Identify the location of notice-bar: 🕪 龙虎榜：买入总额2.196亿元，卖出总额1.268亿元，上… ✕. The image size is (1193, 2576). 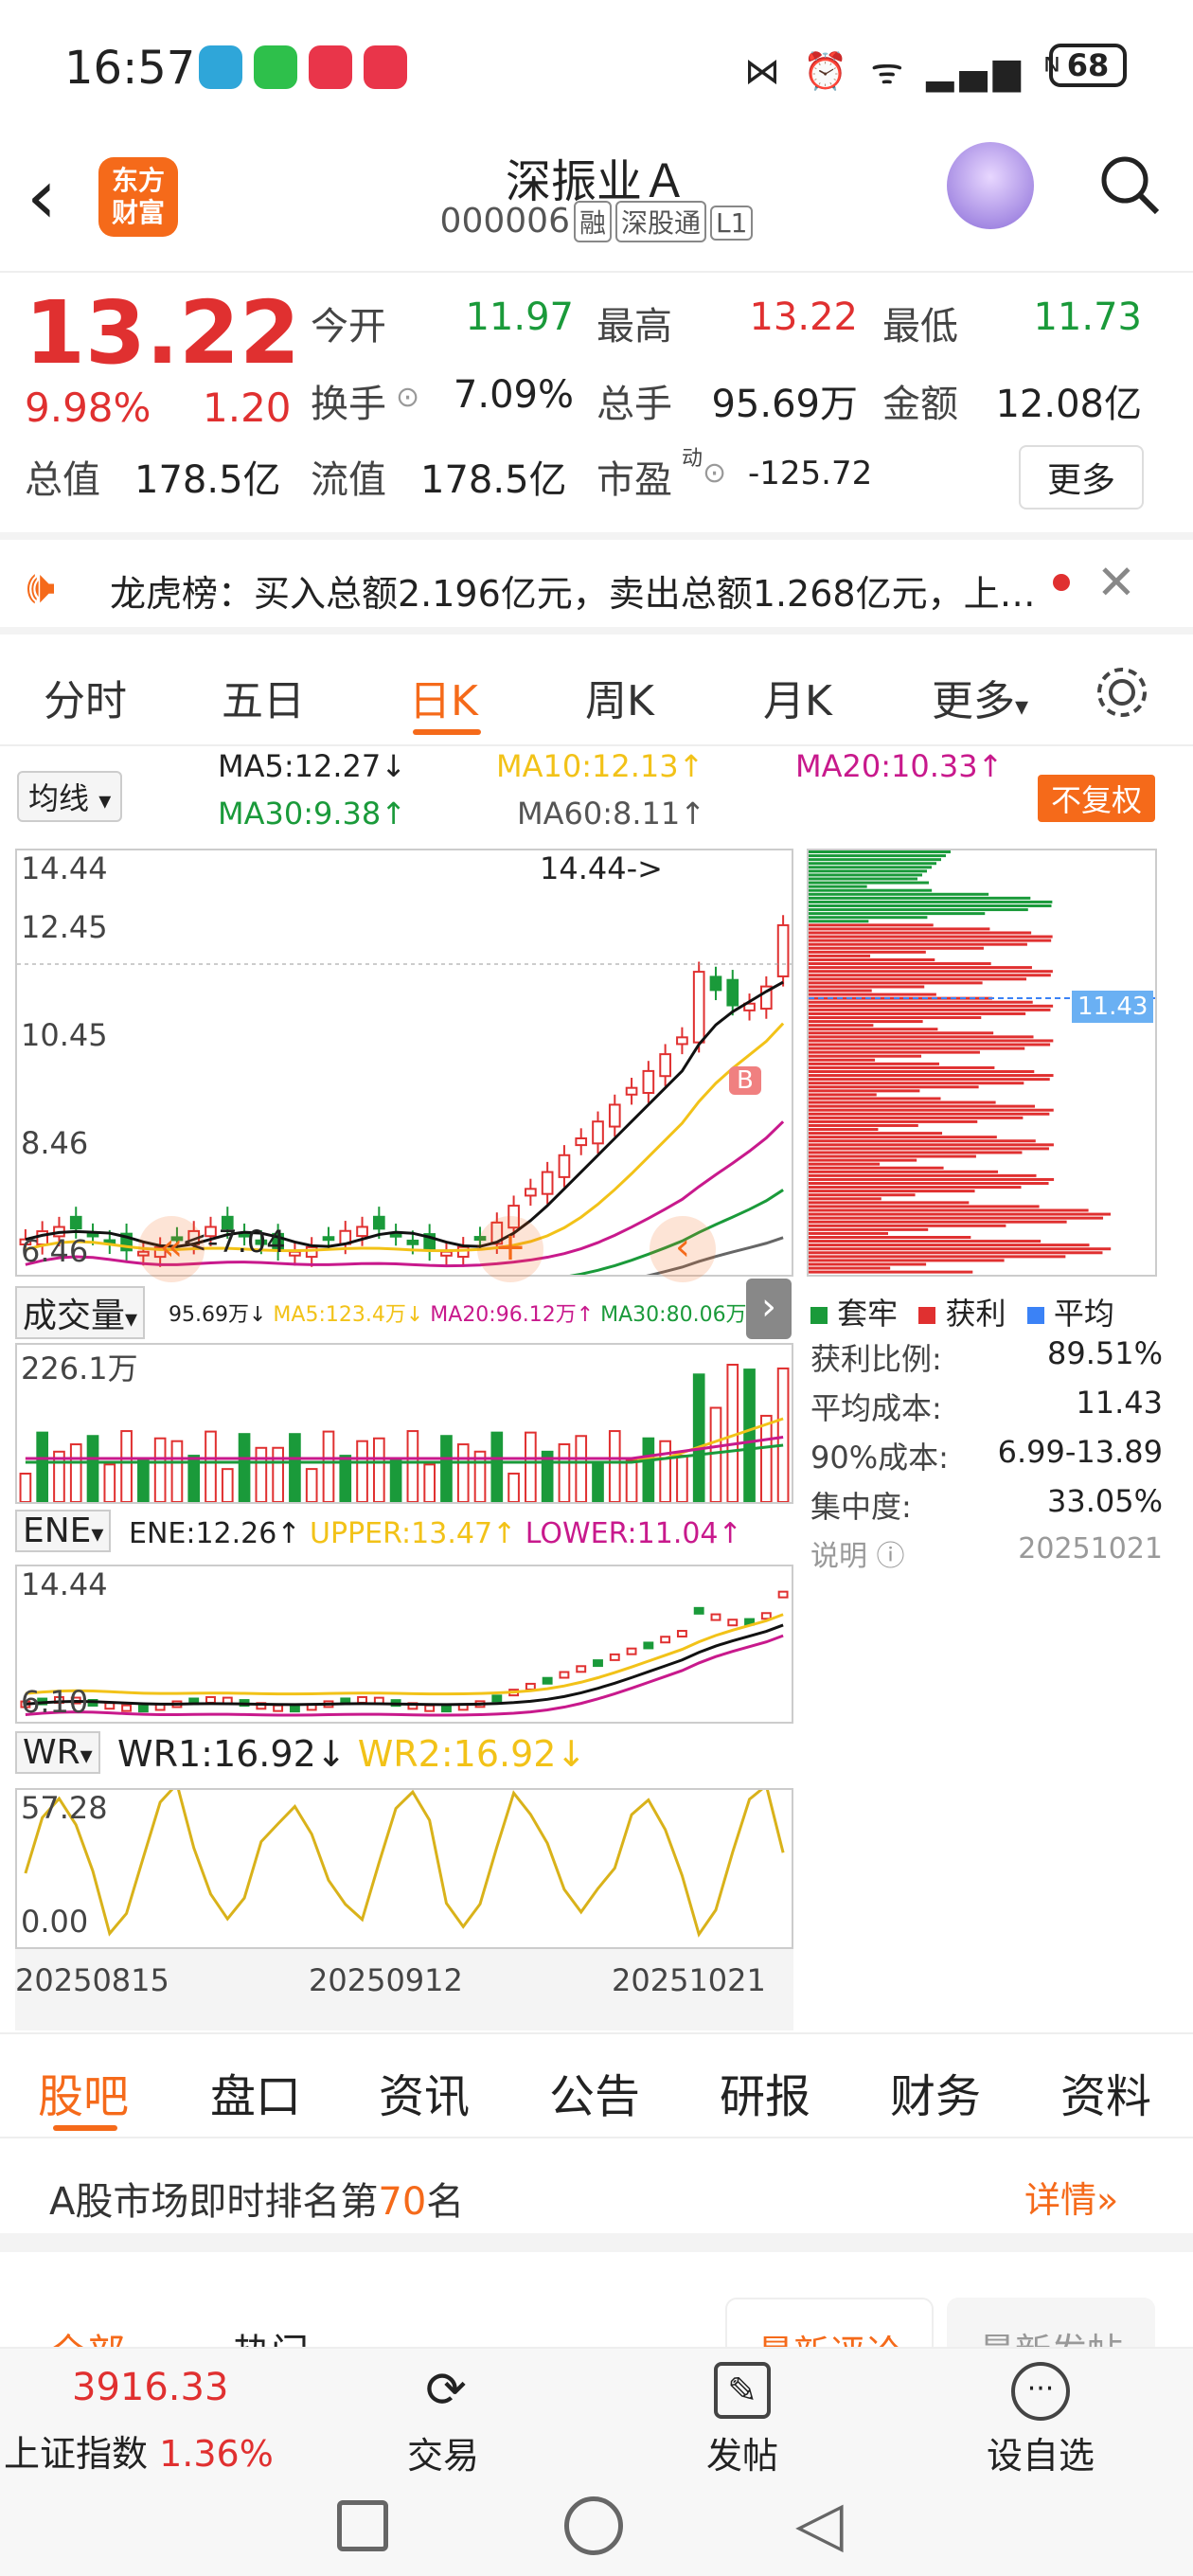
(596, 583).